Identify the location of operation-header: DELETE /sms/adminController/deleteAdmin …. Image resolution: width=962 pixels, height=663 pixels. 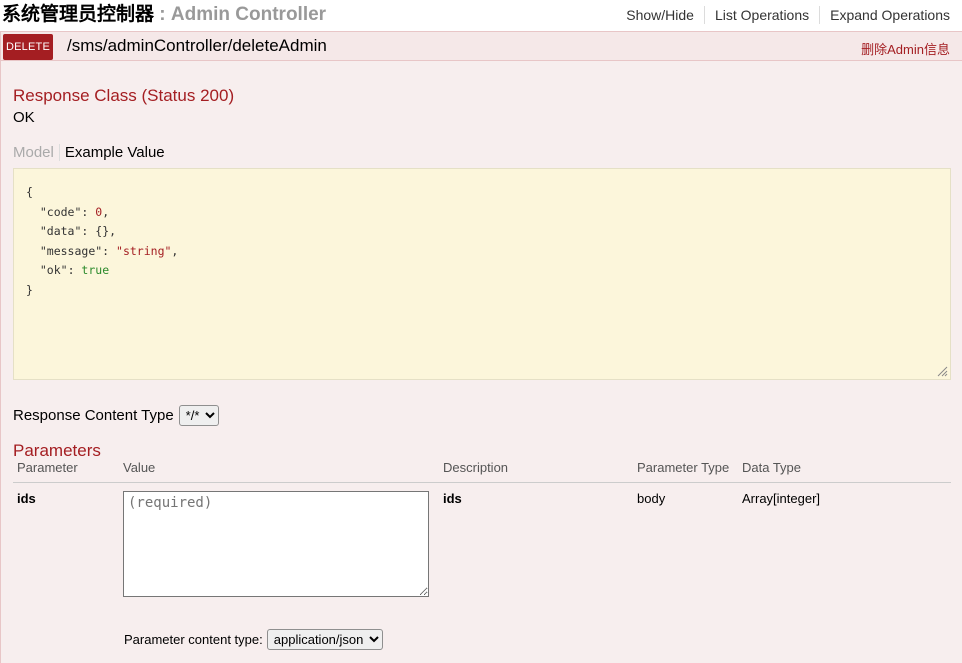
(481, 46).